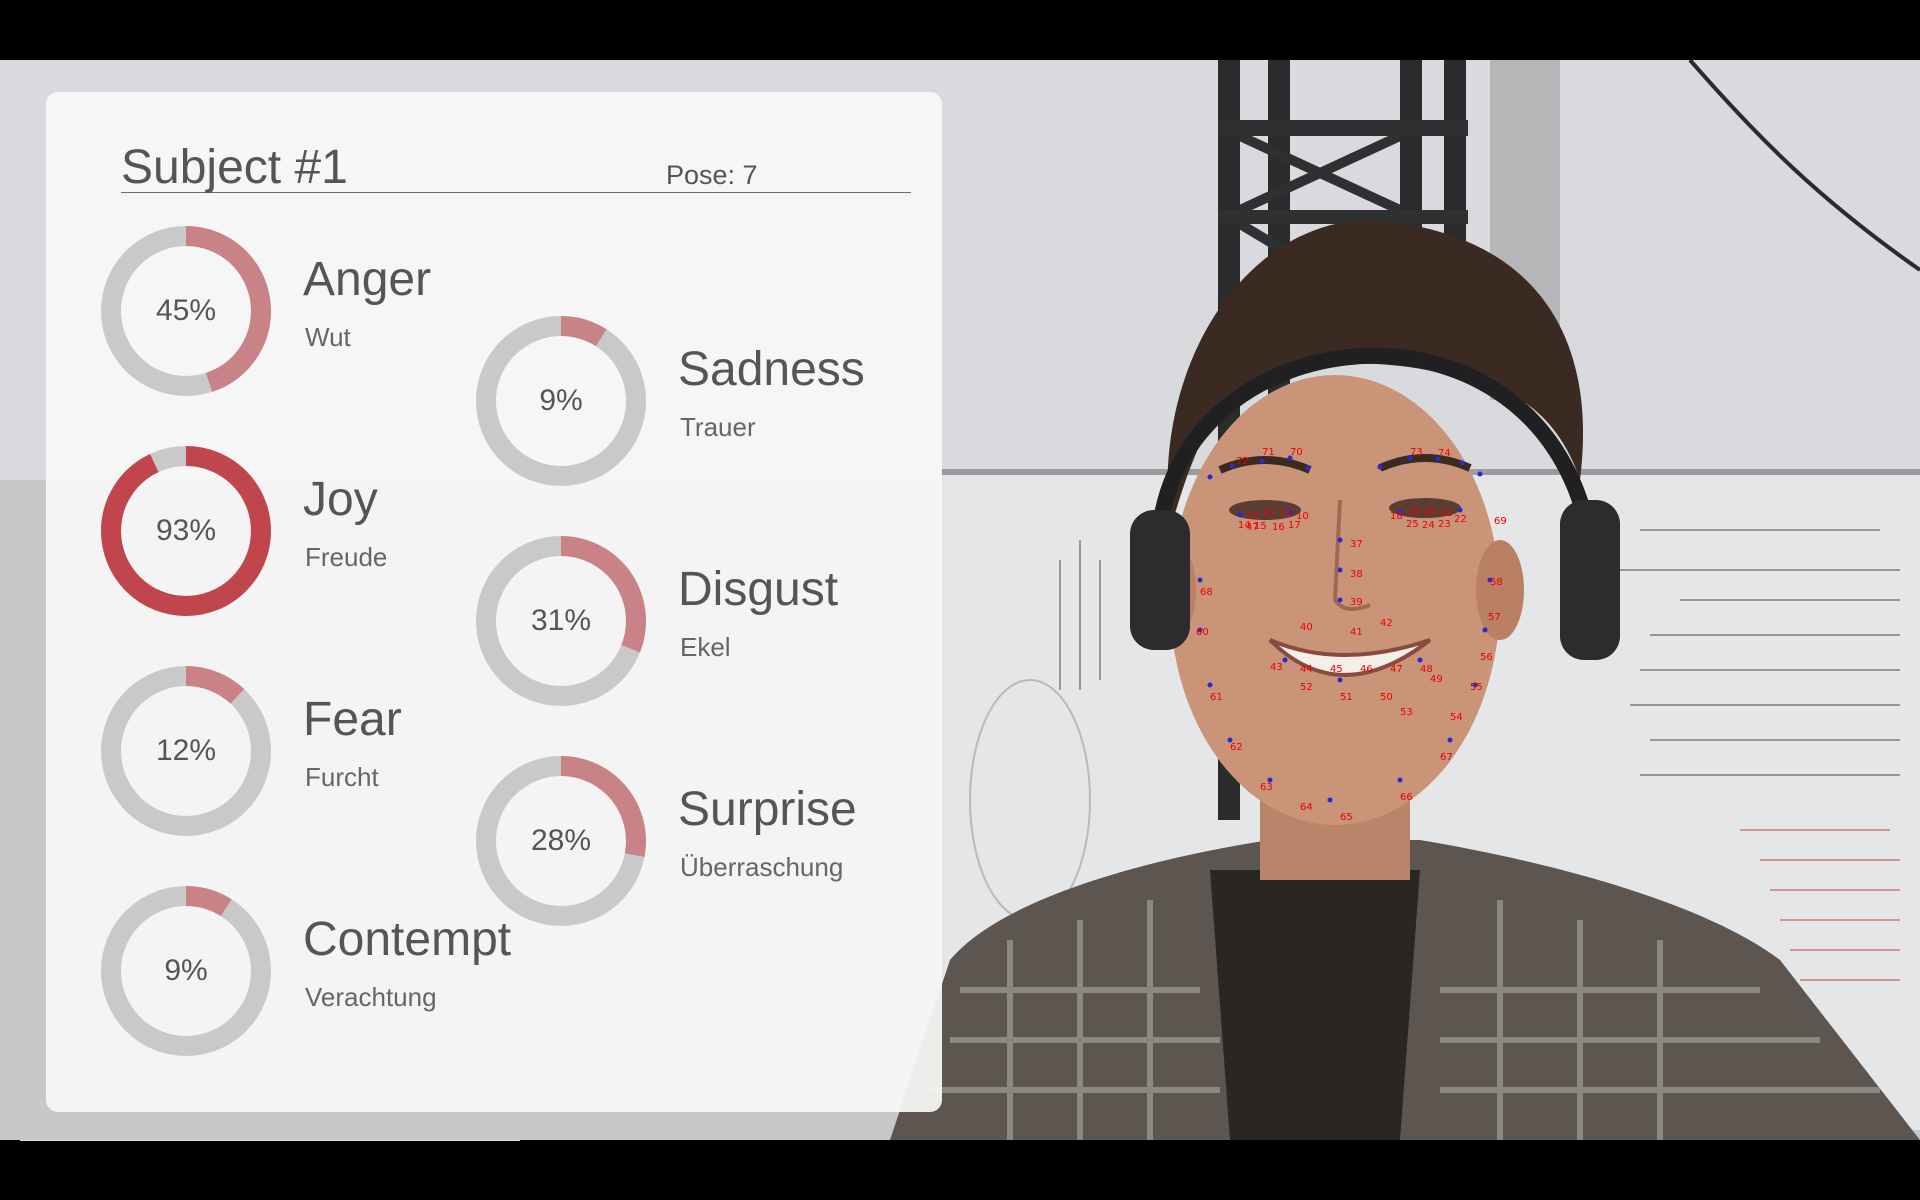 This screenshot has height=1200, width=1920. What do you see at coordinates (1346, 817) in the screenshot?
I see `svg-text: 65` at bounding box center [1346, 817].